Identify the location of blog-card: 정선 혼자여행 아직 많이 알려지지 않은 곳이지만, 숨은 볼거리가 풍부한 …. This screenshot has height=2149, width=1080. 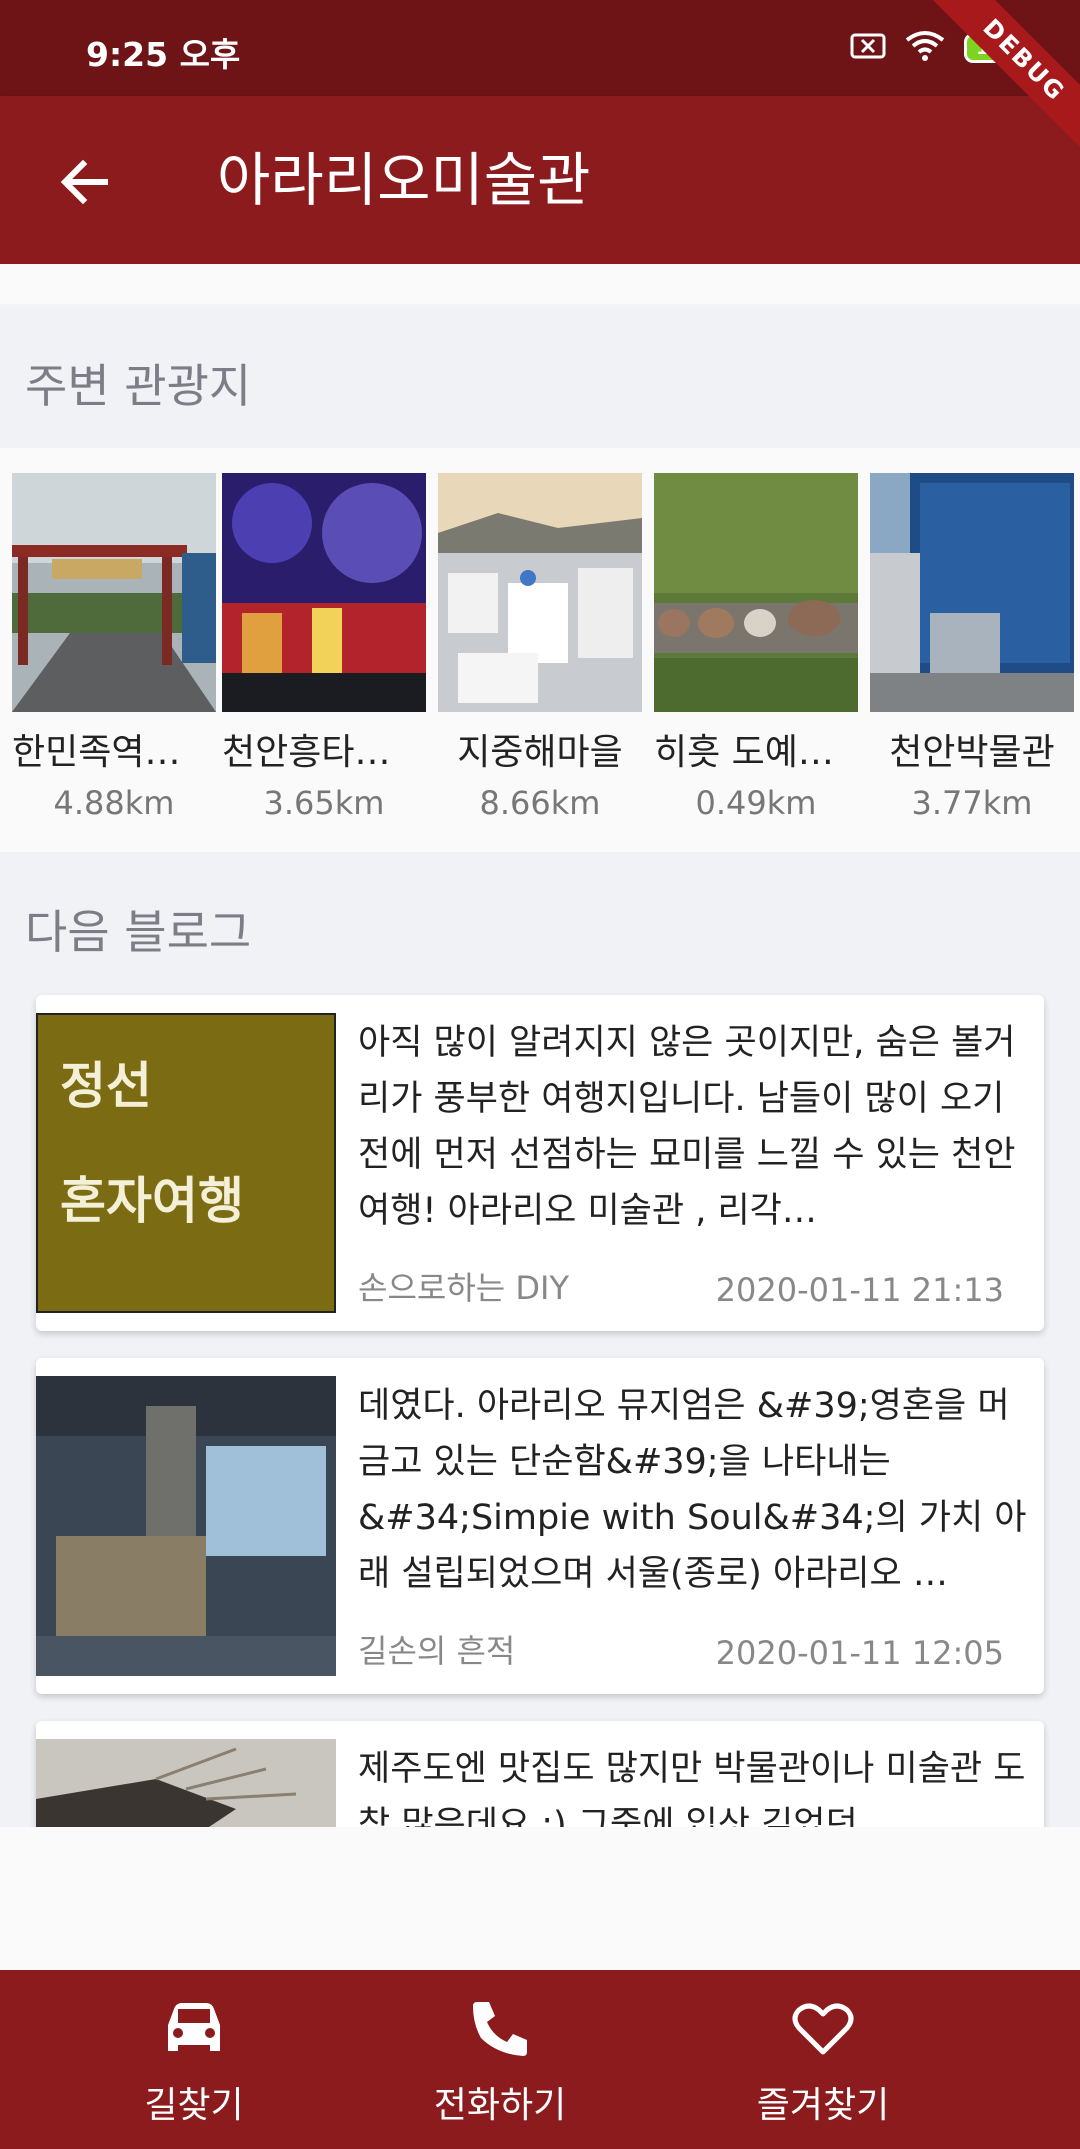
(540, 1163).